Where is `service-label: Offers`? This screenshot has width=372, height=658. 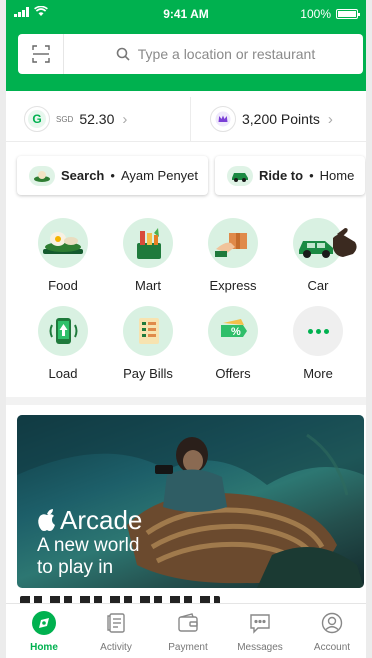
service-label: Offers is located at coordinates (233, 373).